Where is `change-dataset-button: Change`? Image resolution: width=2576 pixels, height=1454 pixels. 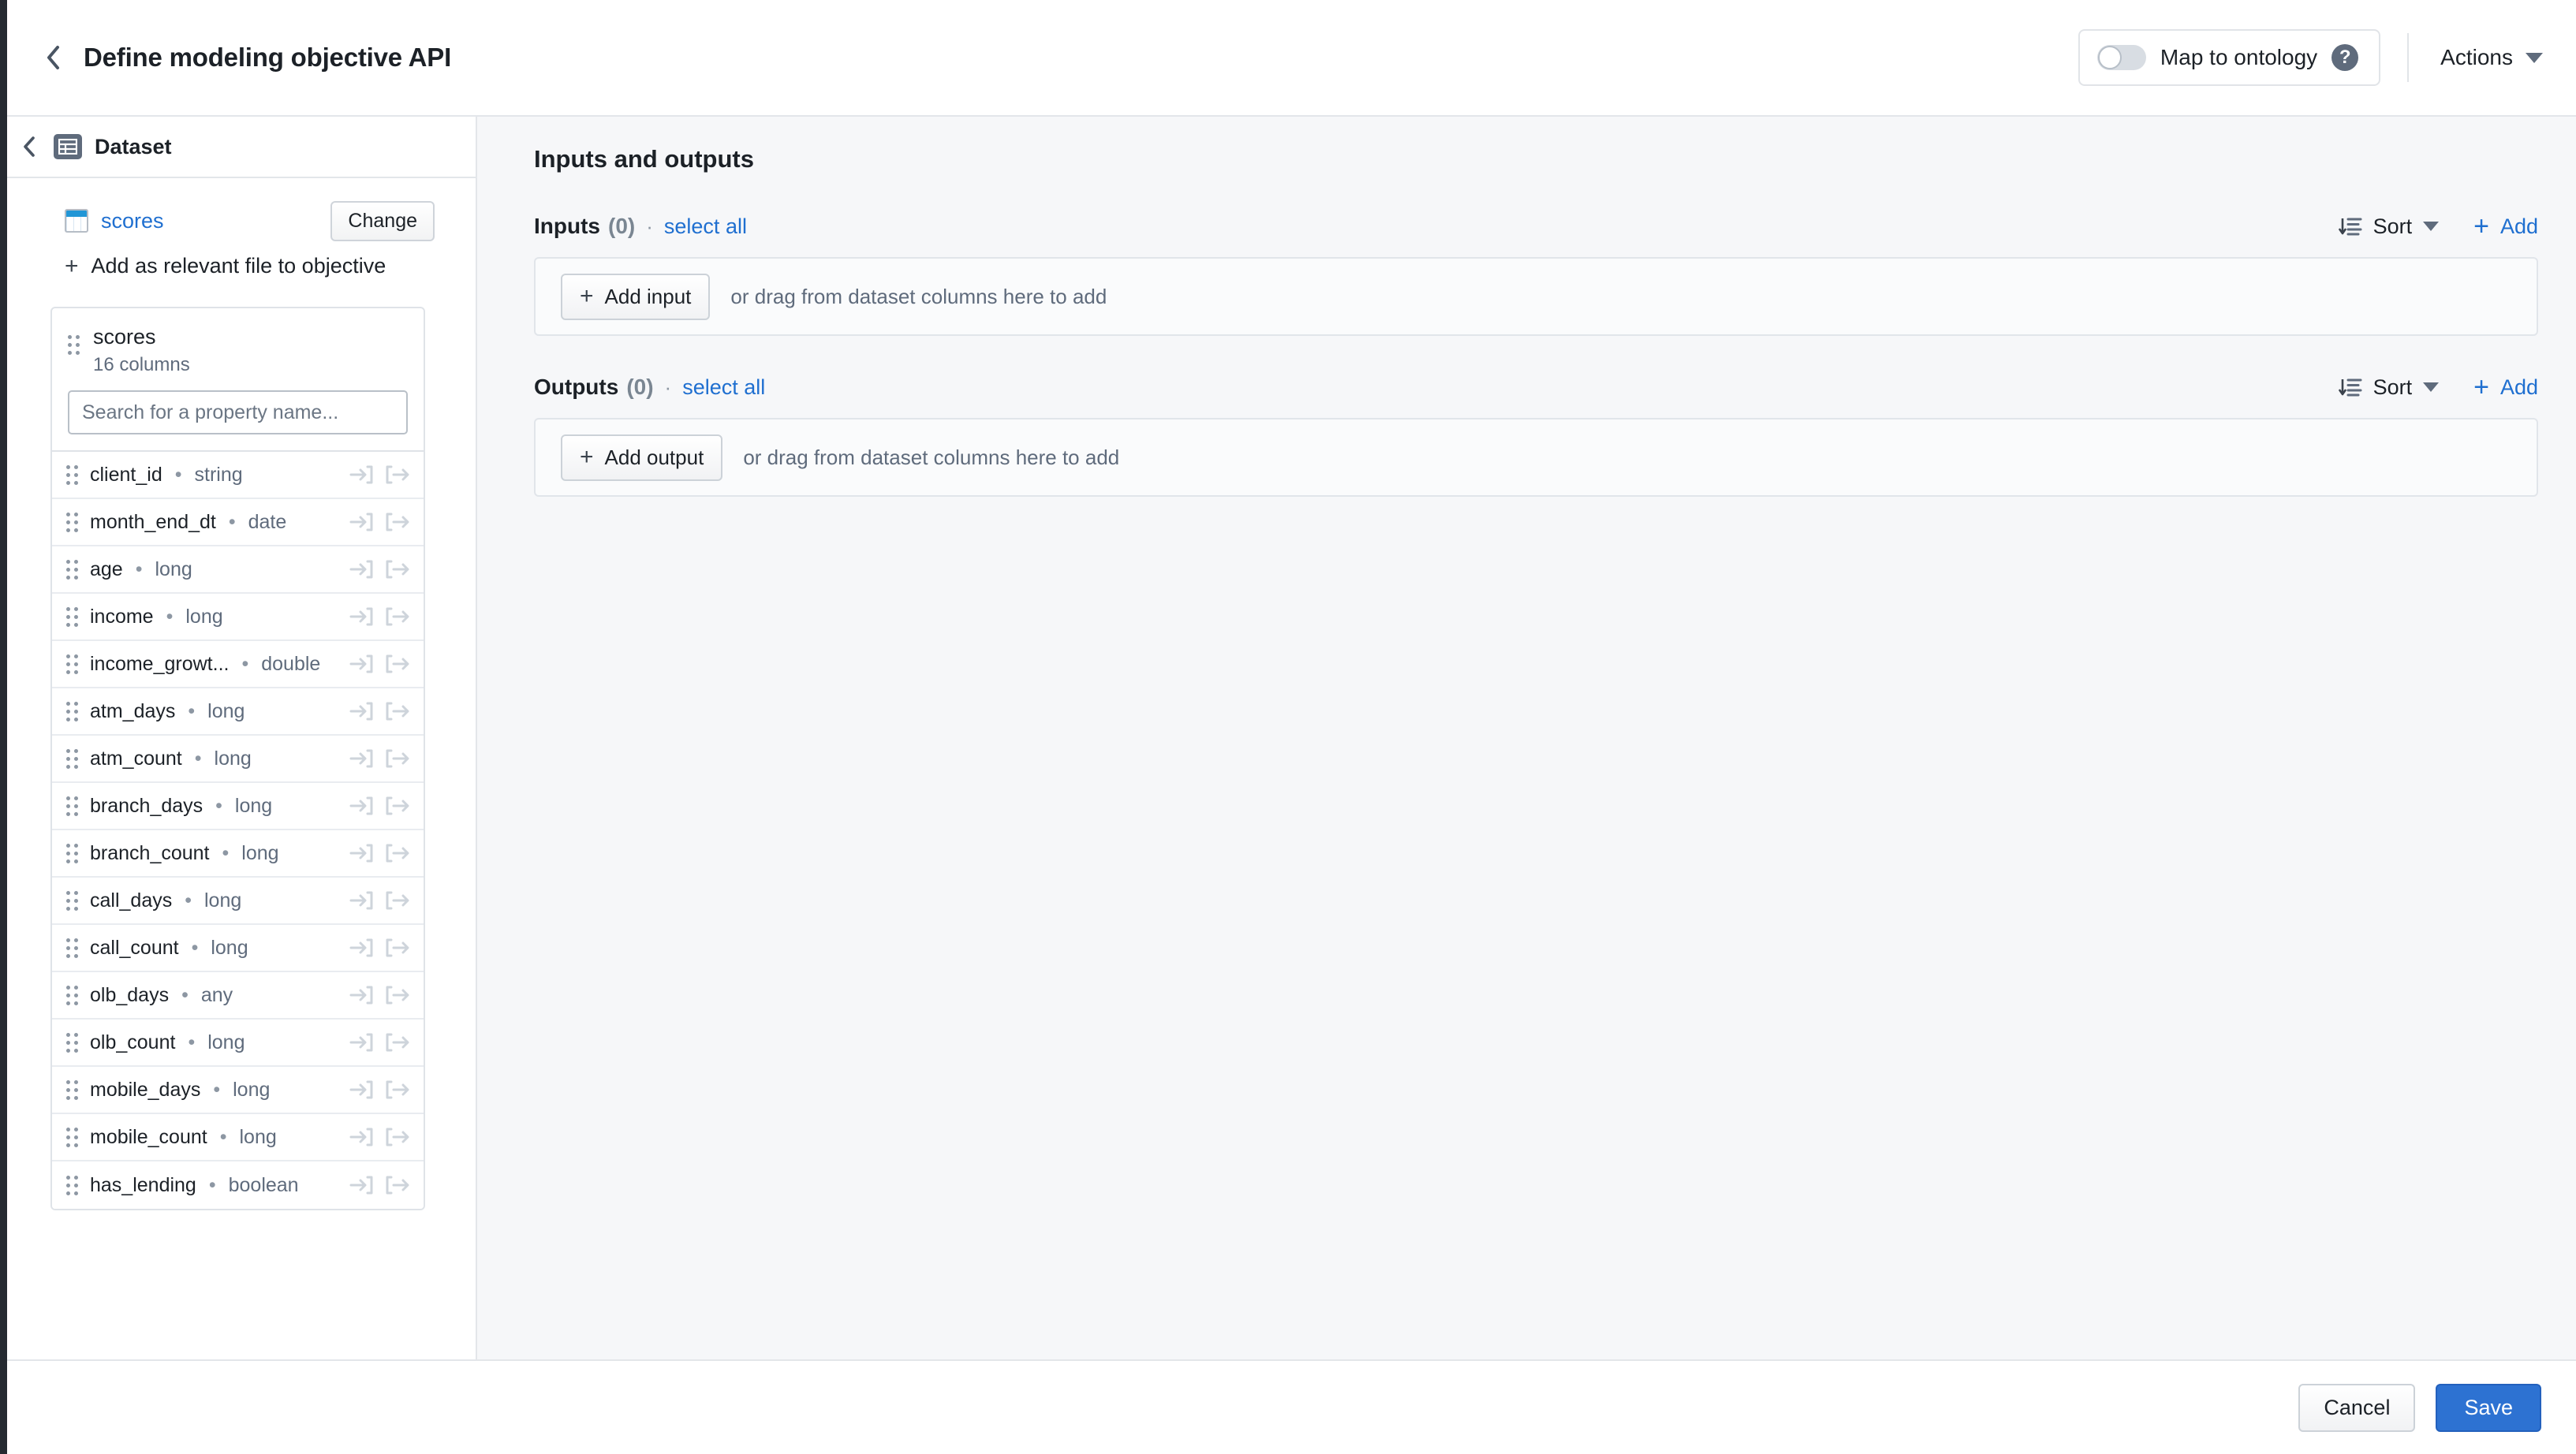
change-dataset-button: Change is located at coordinates (382, 220).